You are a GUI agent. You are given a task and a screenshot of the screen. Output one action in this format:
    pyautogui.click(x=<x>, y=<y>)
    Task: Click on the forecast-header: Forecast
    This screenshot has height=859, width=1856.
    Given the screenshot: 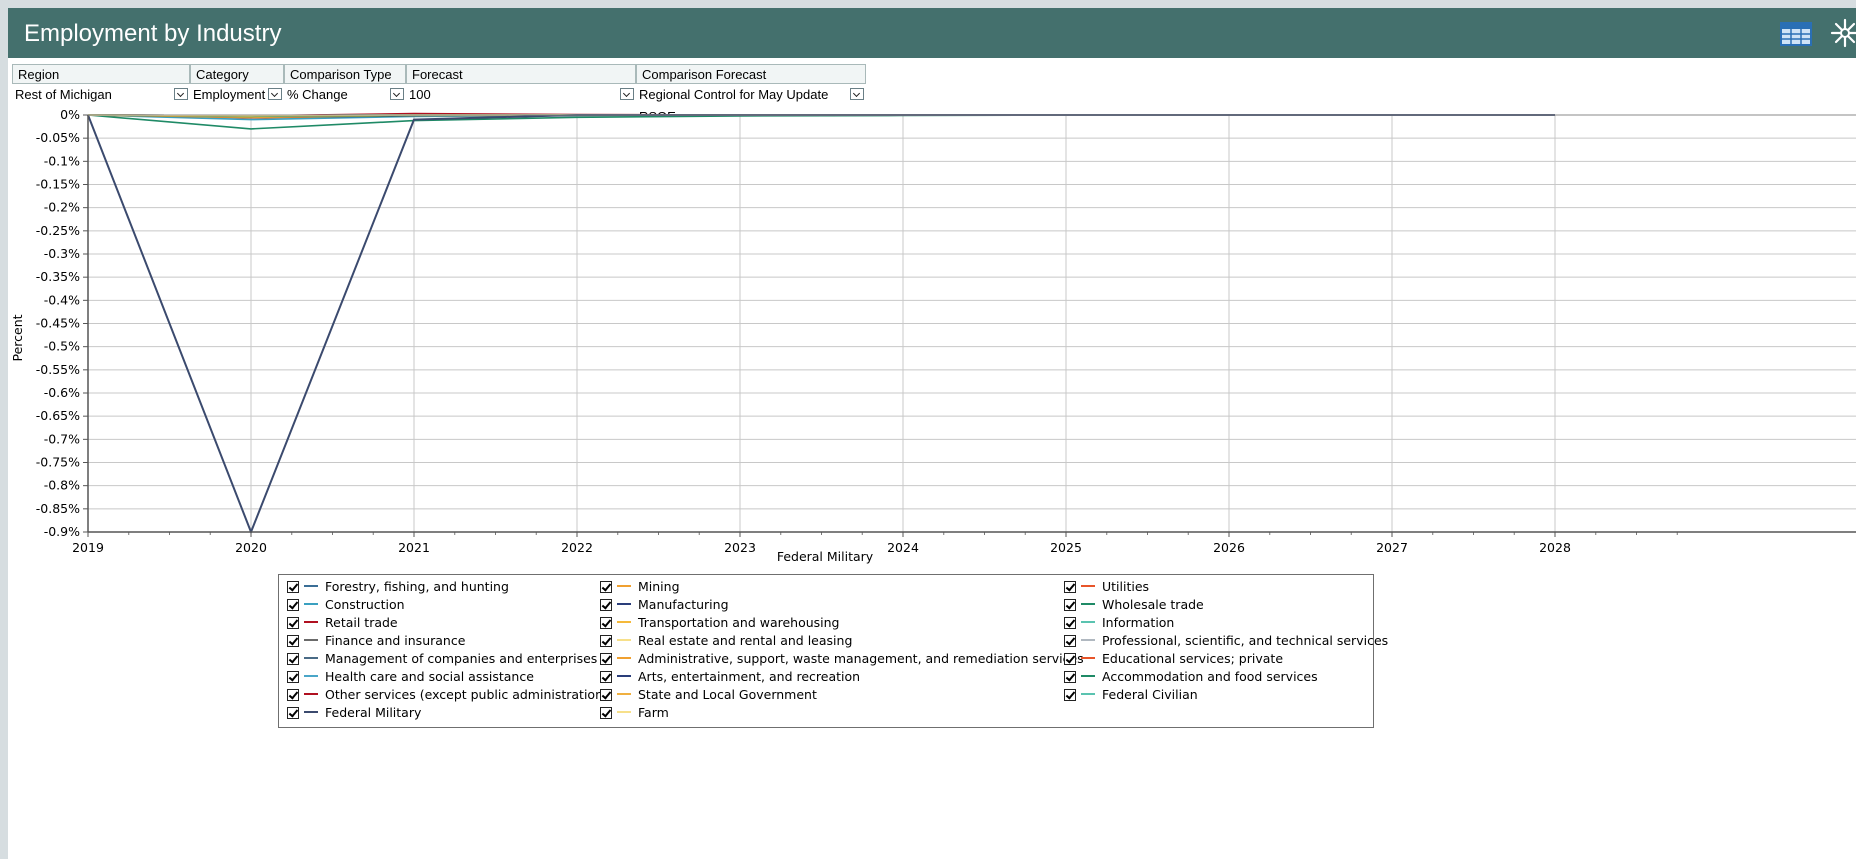 What is the action you would take?
    pyautogui.click(x=521, y=74)
    